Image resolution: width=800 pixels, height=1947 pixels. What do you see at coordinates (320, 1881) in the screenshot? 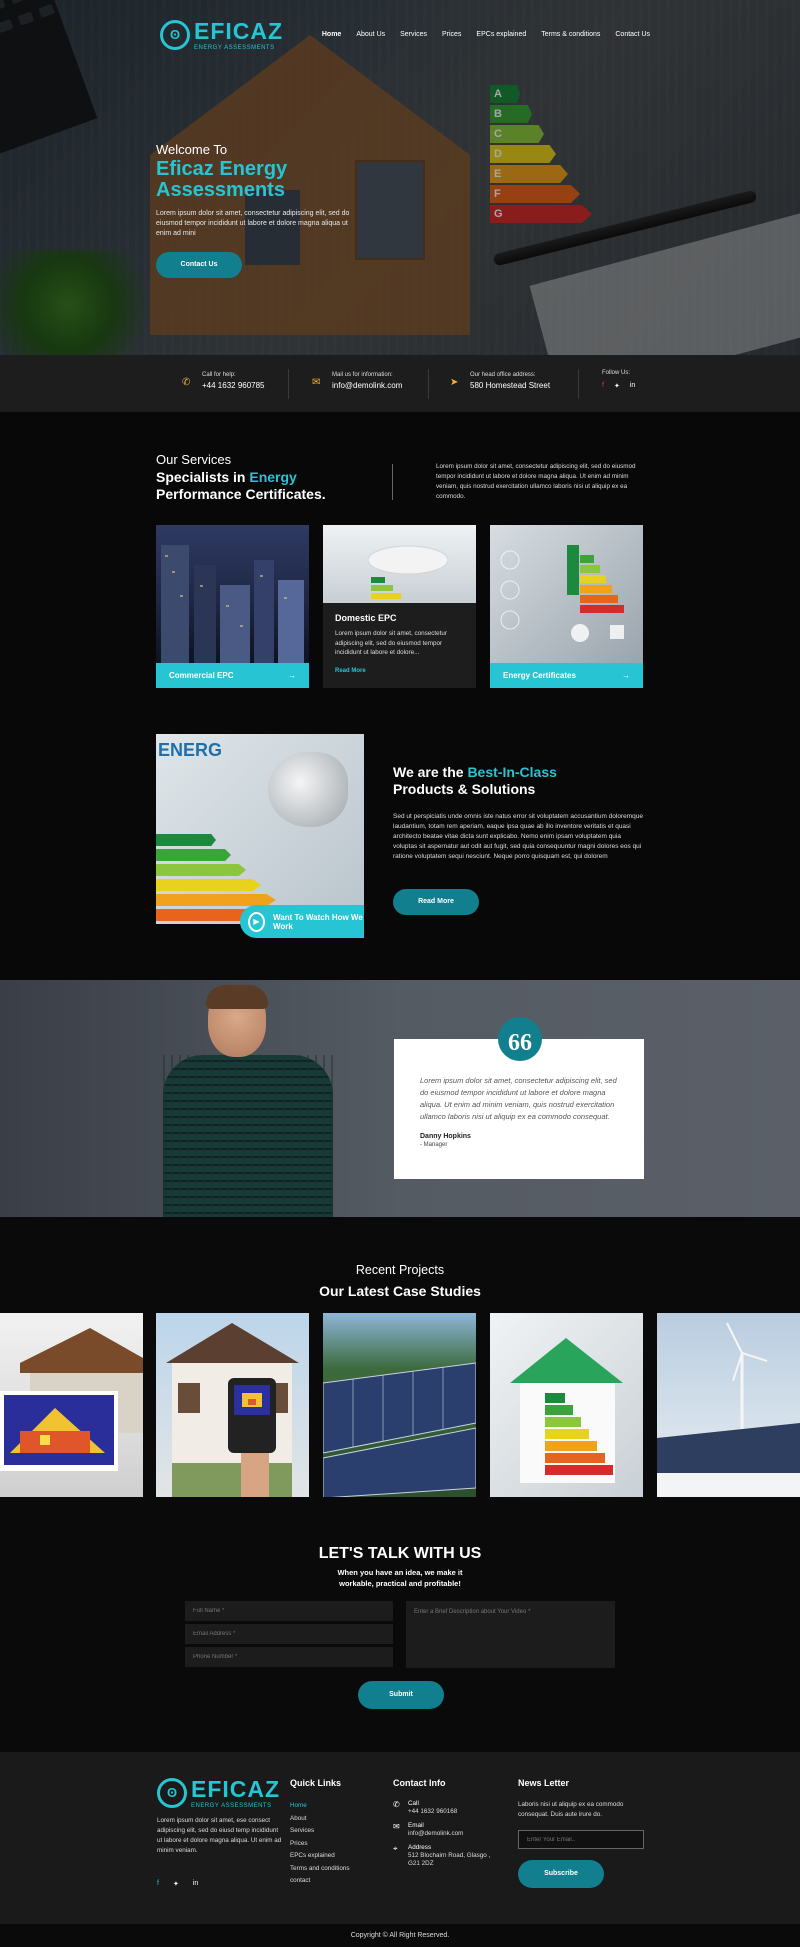
I see `footer-link-contact: contact` at bounding box center [320, 1881].